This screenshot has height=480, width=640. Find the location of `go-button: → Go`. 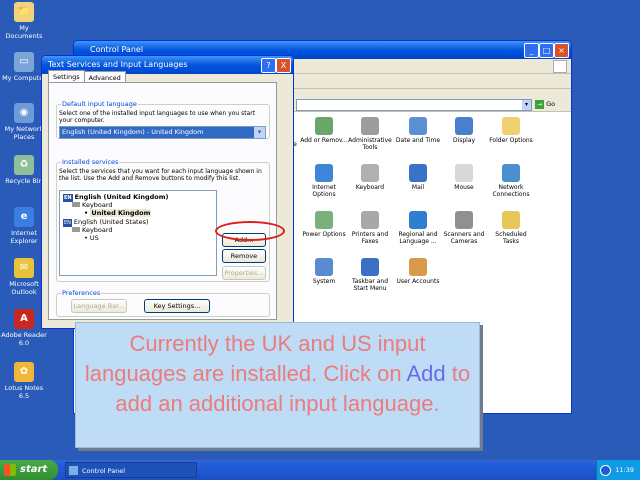

go-button: → Go is located at coordinates (545, 104).